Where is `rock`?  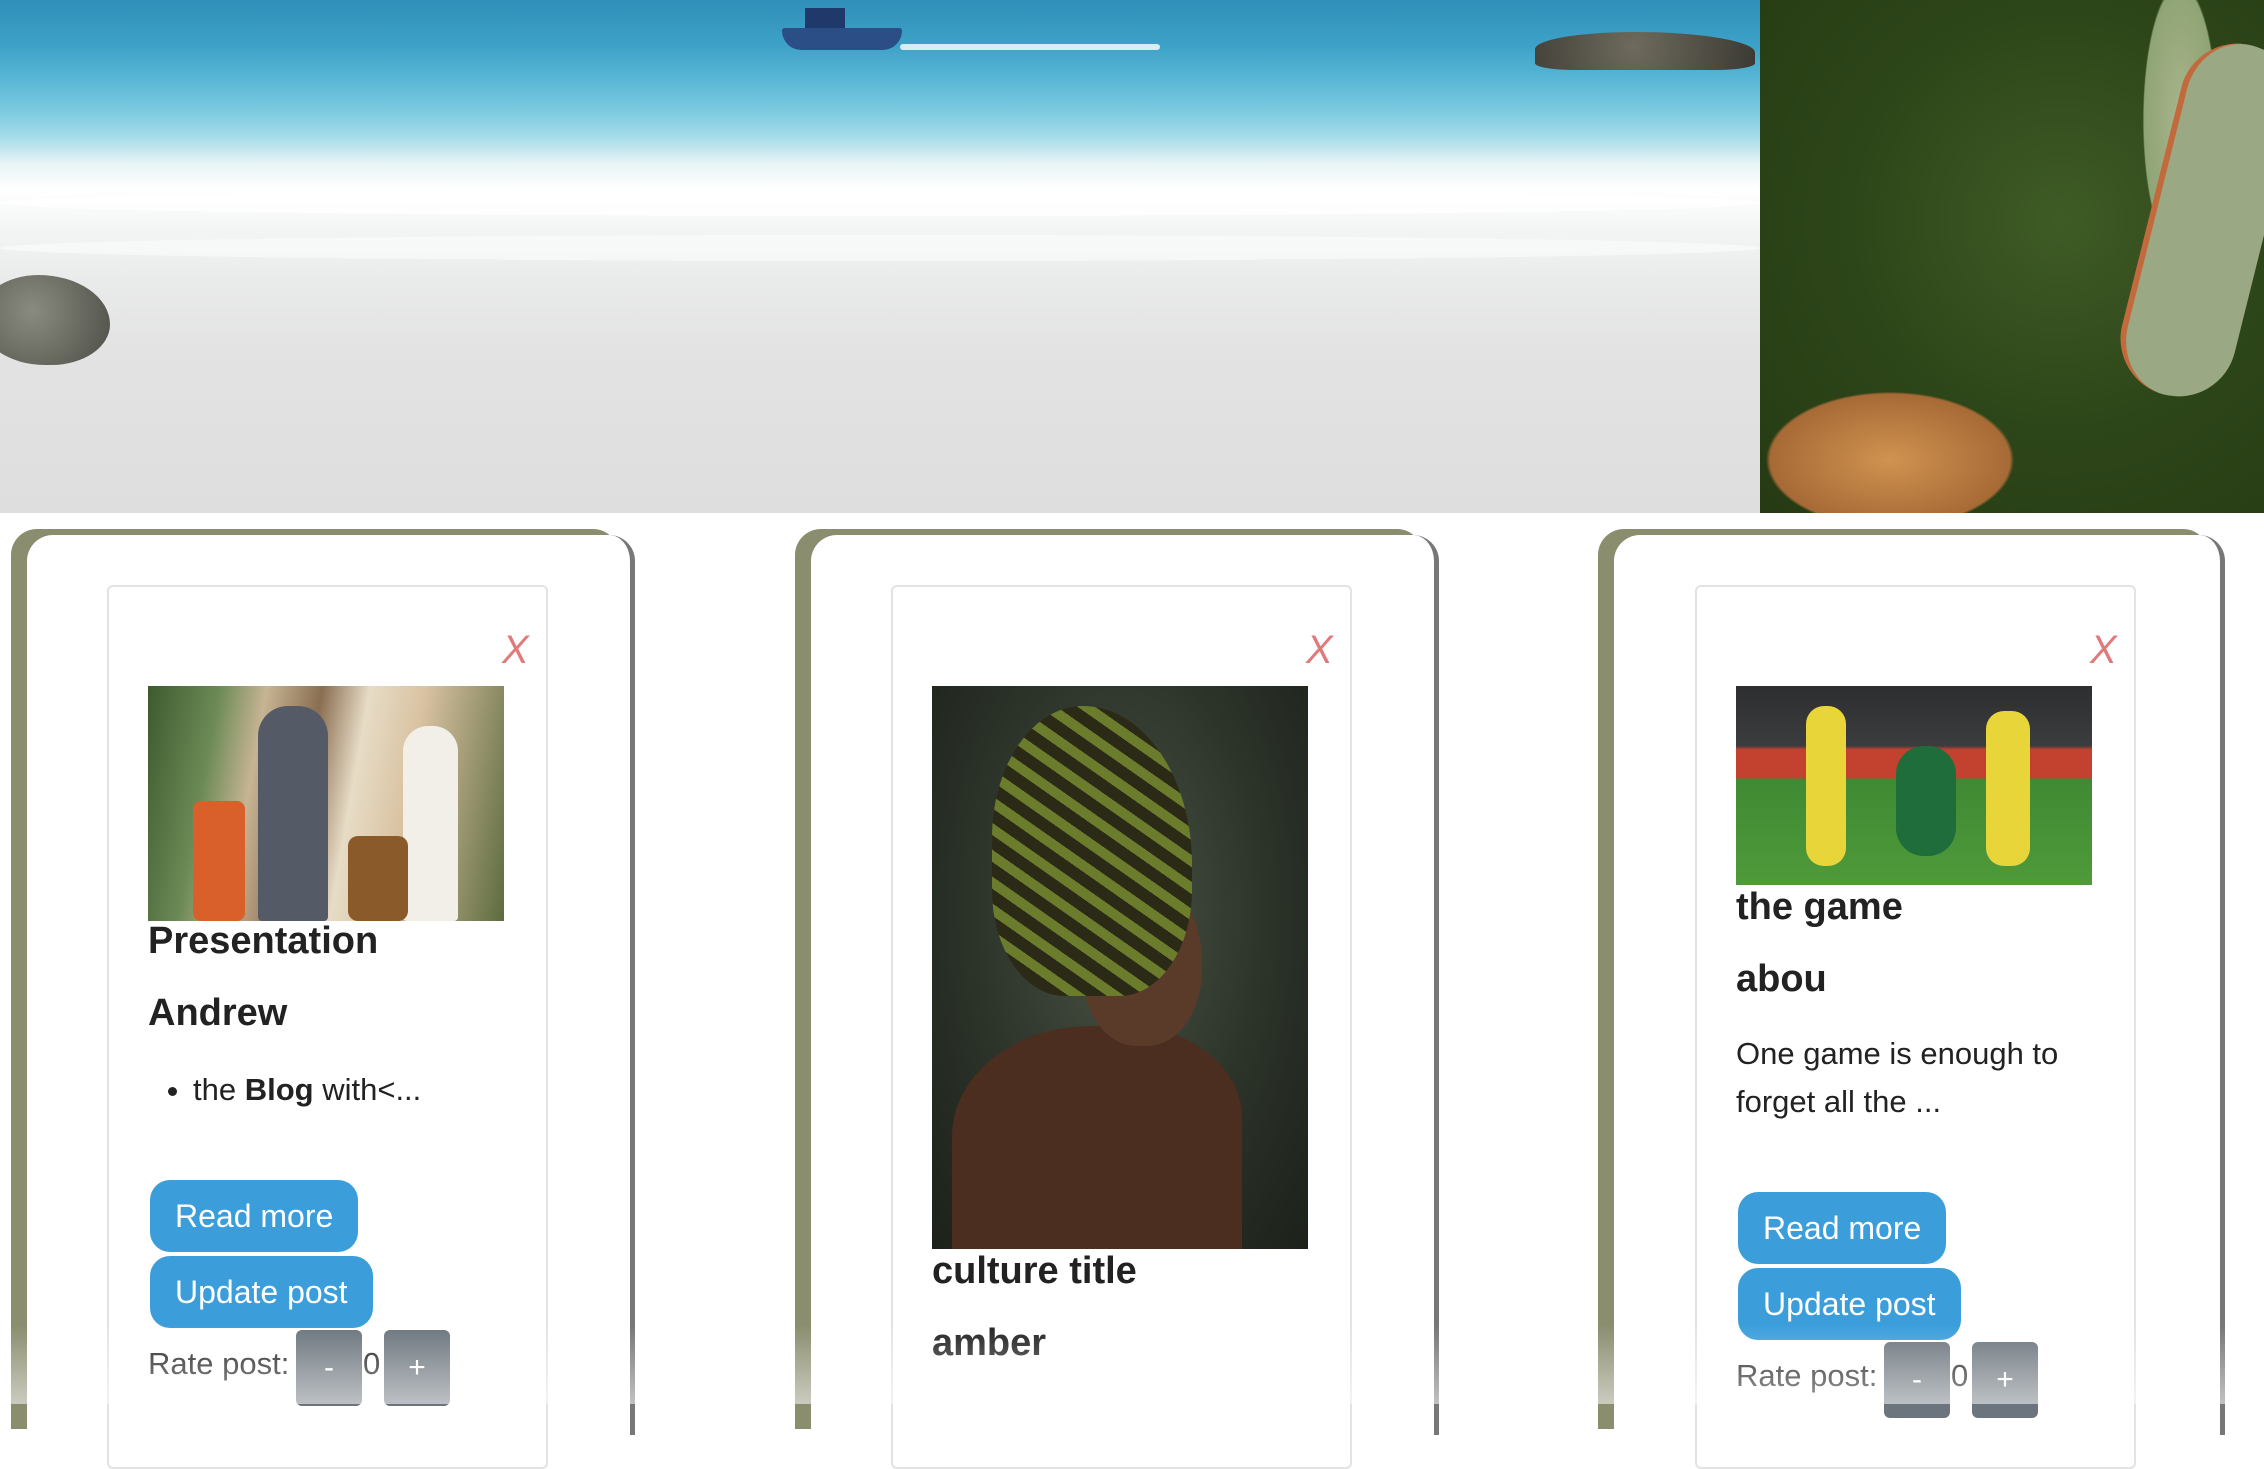 rock is located at coordinates (1645, 51).